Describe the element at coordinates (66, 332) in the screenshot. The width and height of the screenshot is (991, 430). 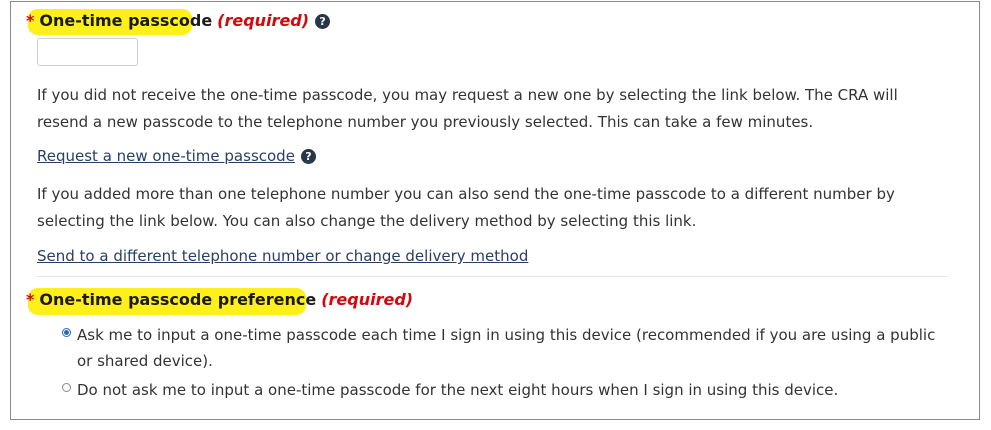
I see `radio-button-selected` at that location.